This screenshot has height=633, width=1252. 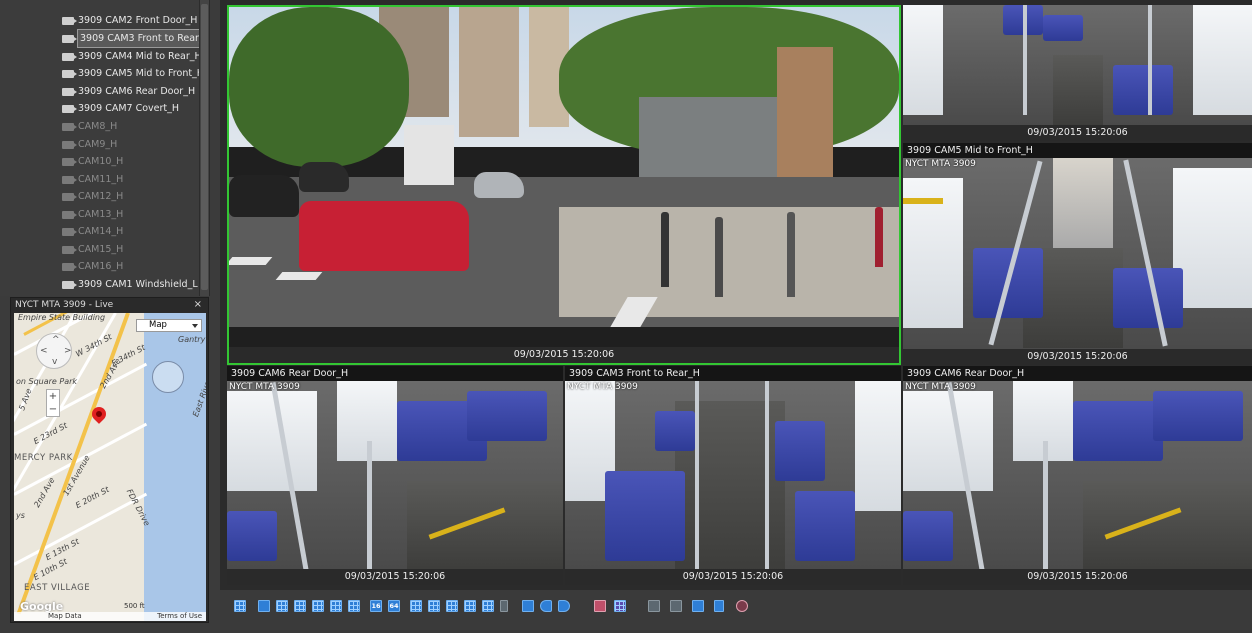 What do you see at coordinates (300, 606) in the screenshot?
I see `layout-1plus5-button` at bounding box center [300, 606].